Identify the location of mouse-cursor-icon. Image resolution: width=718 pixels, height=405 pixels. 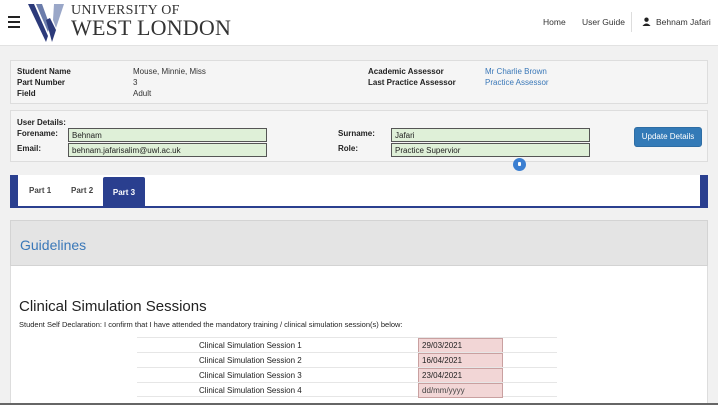
(519, 164).